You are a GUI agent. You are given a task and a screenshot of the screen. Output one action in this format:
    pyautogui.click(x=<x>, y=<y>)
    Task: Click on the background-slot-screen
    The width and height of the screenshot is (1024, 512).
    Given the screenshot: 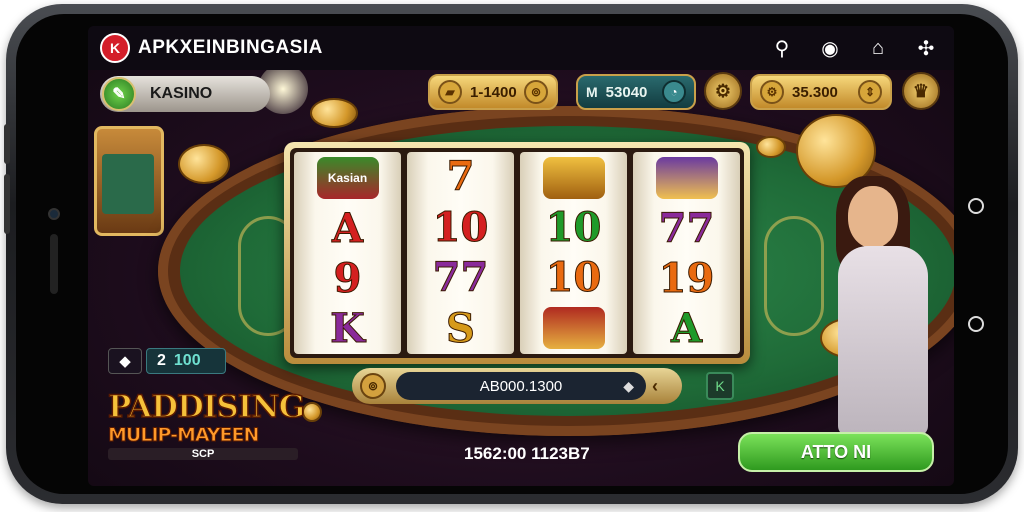 What is the action you would take?
    pyautogui.click(x=128, y=184)
    